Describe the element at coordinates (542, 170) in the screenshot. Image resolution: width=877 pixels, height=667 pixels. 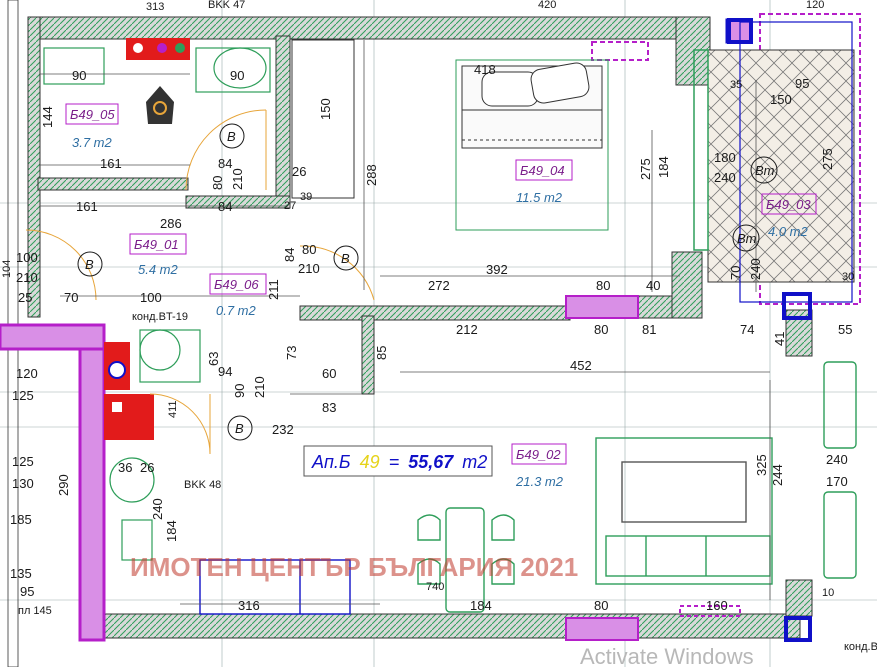
I see `room-id-b49-04: Б49_04` at that location.